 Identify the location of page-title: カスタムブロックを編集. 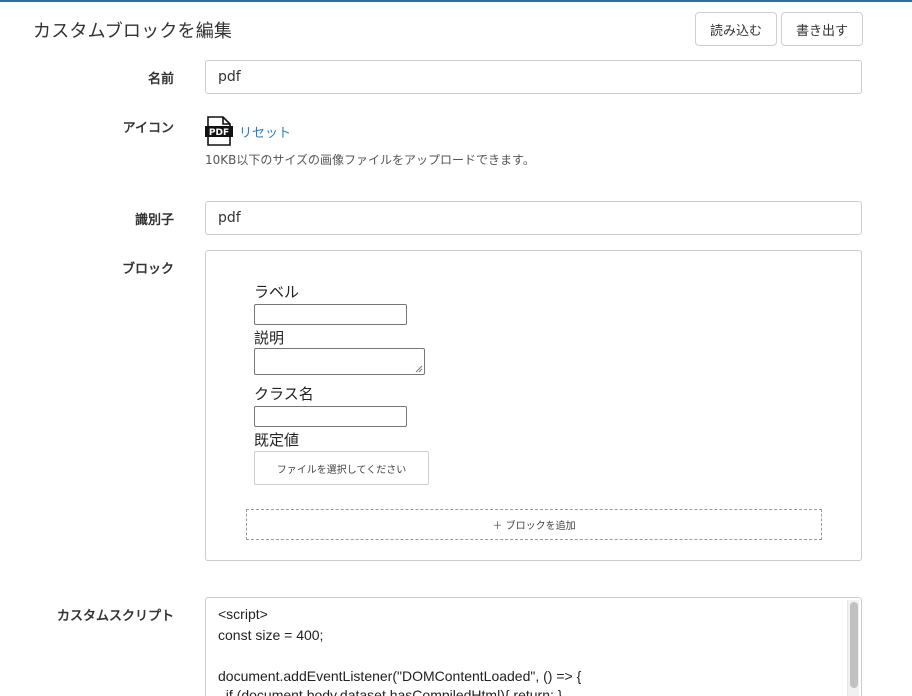
(133, 31).